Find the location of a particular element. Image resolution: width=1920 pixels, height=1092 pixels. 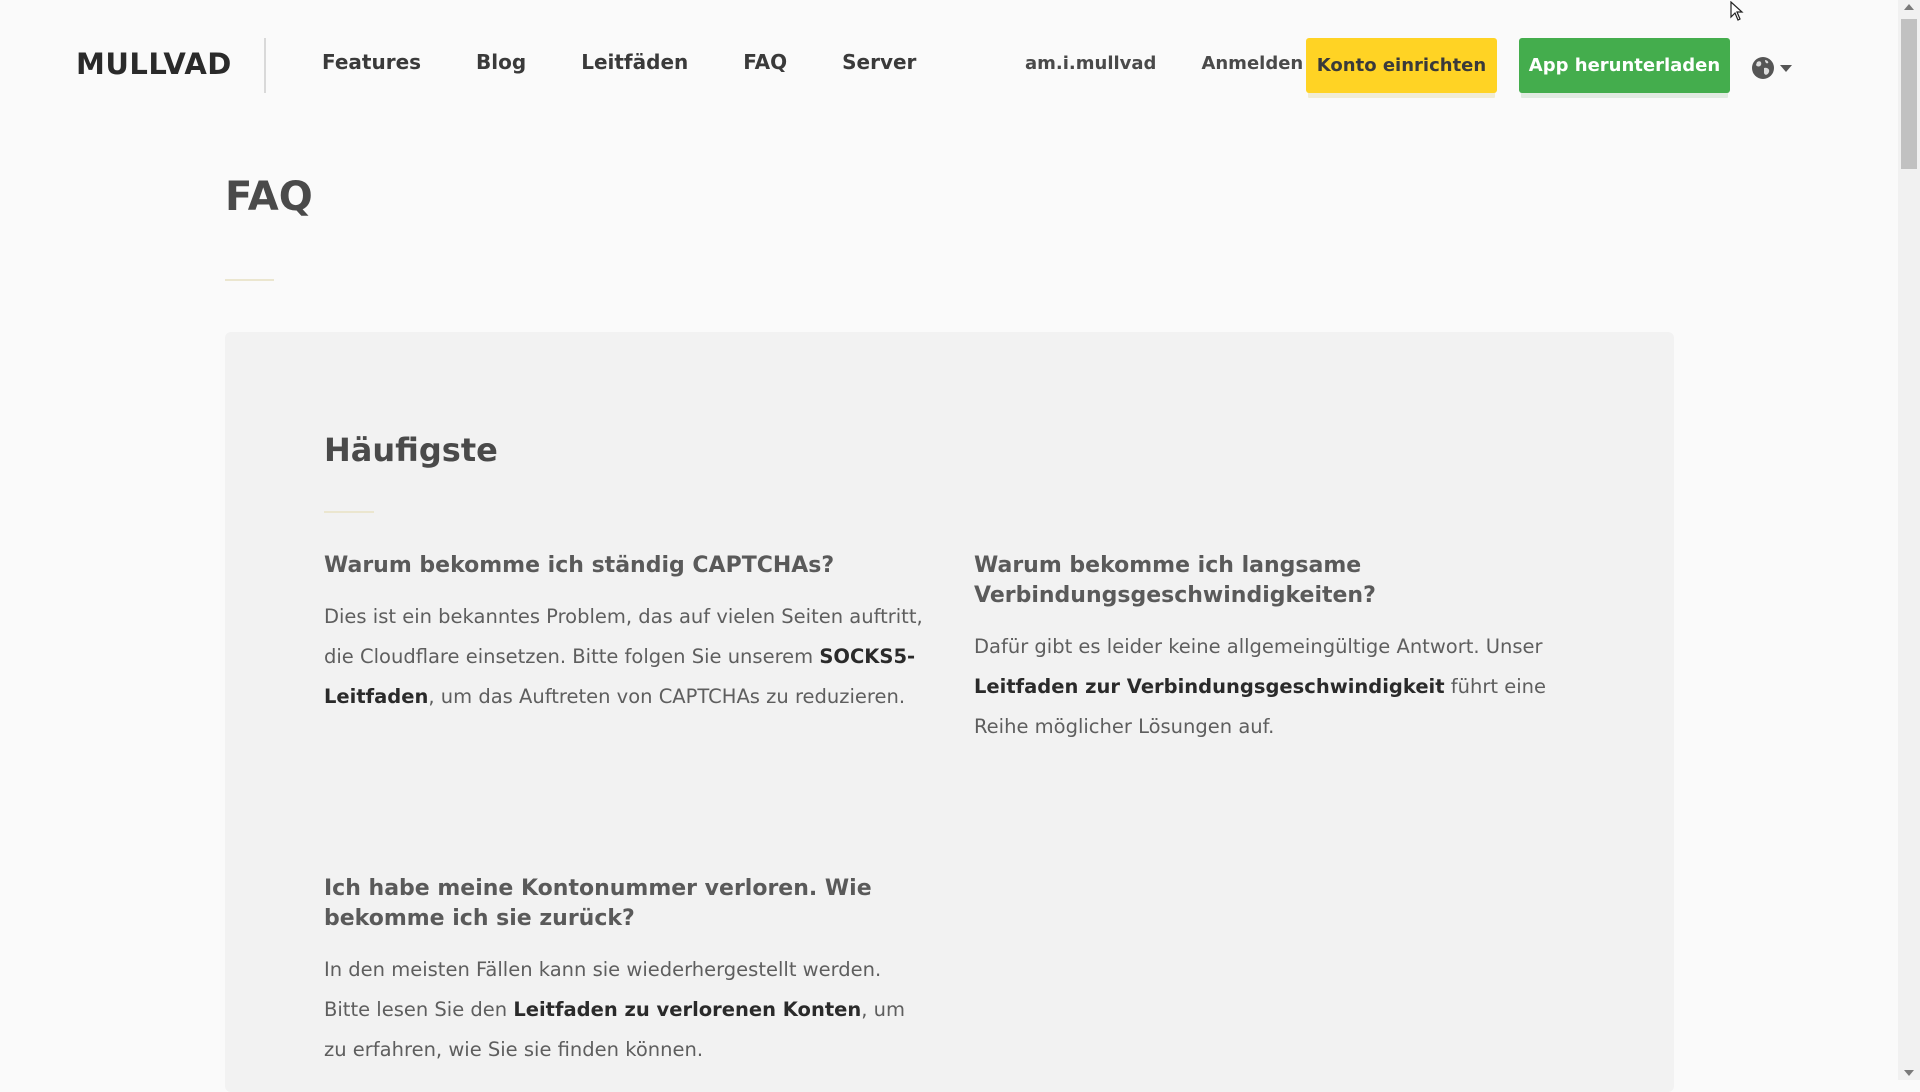

lost-account-guide-link: Leitfaden zu verlorenen Konten is located at coordinates (687, 1009).